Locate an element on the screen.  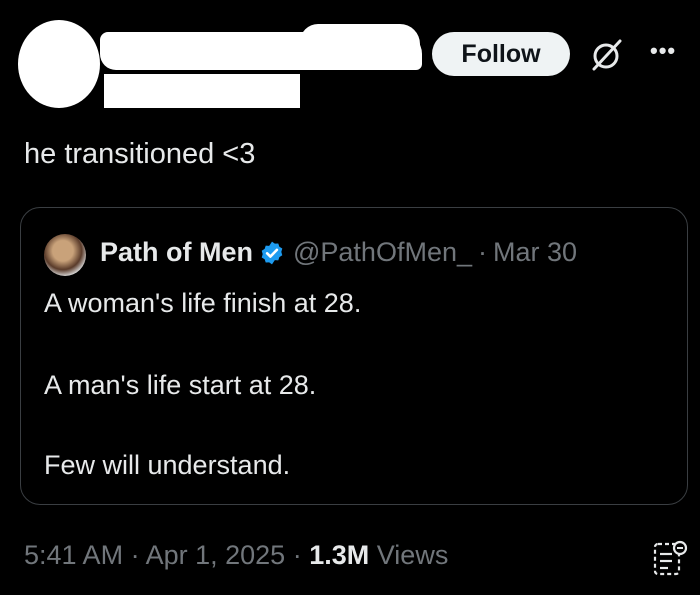
more-icon: ••• is located at coordinates (663, 51).